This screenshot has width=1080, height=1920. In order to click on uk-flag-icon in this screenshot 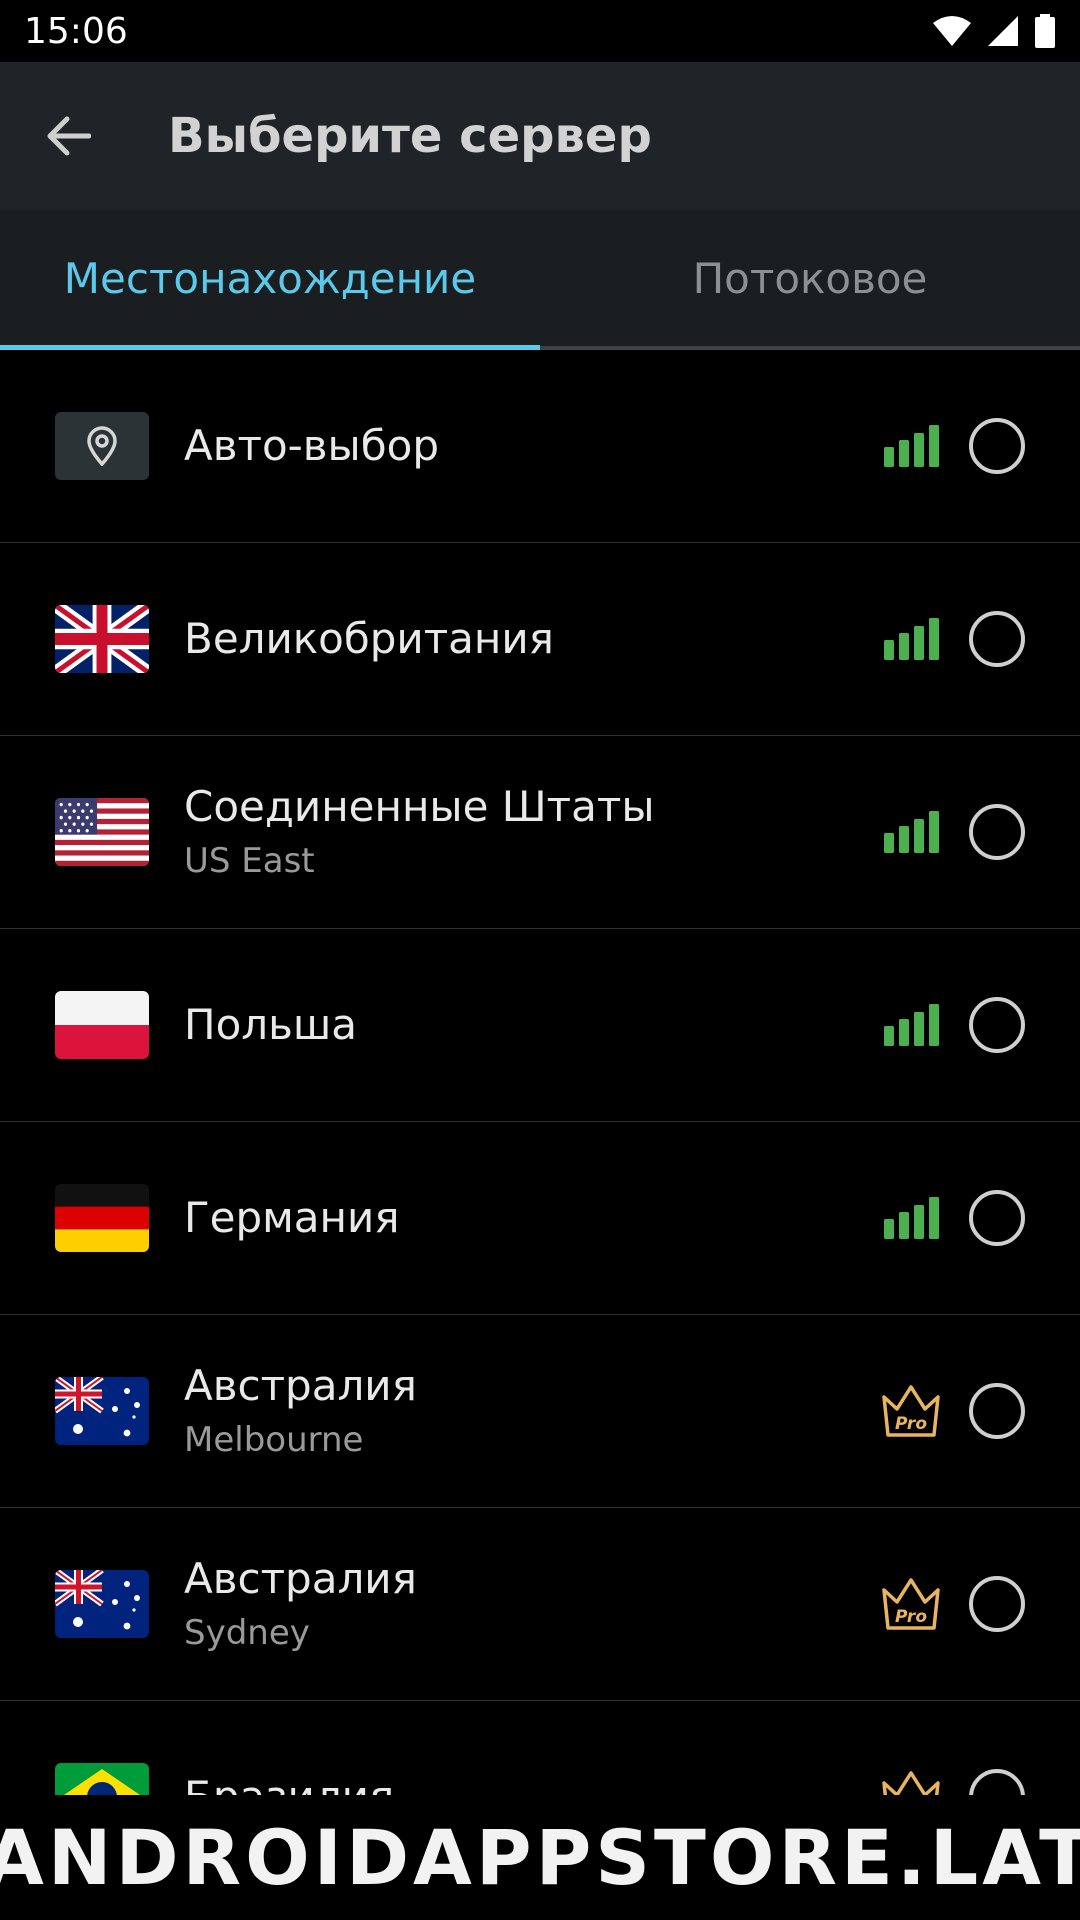, I will do `click(102, 639)`.